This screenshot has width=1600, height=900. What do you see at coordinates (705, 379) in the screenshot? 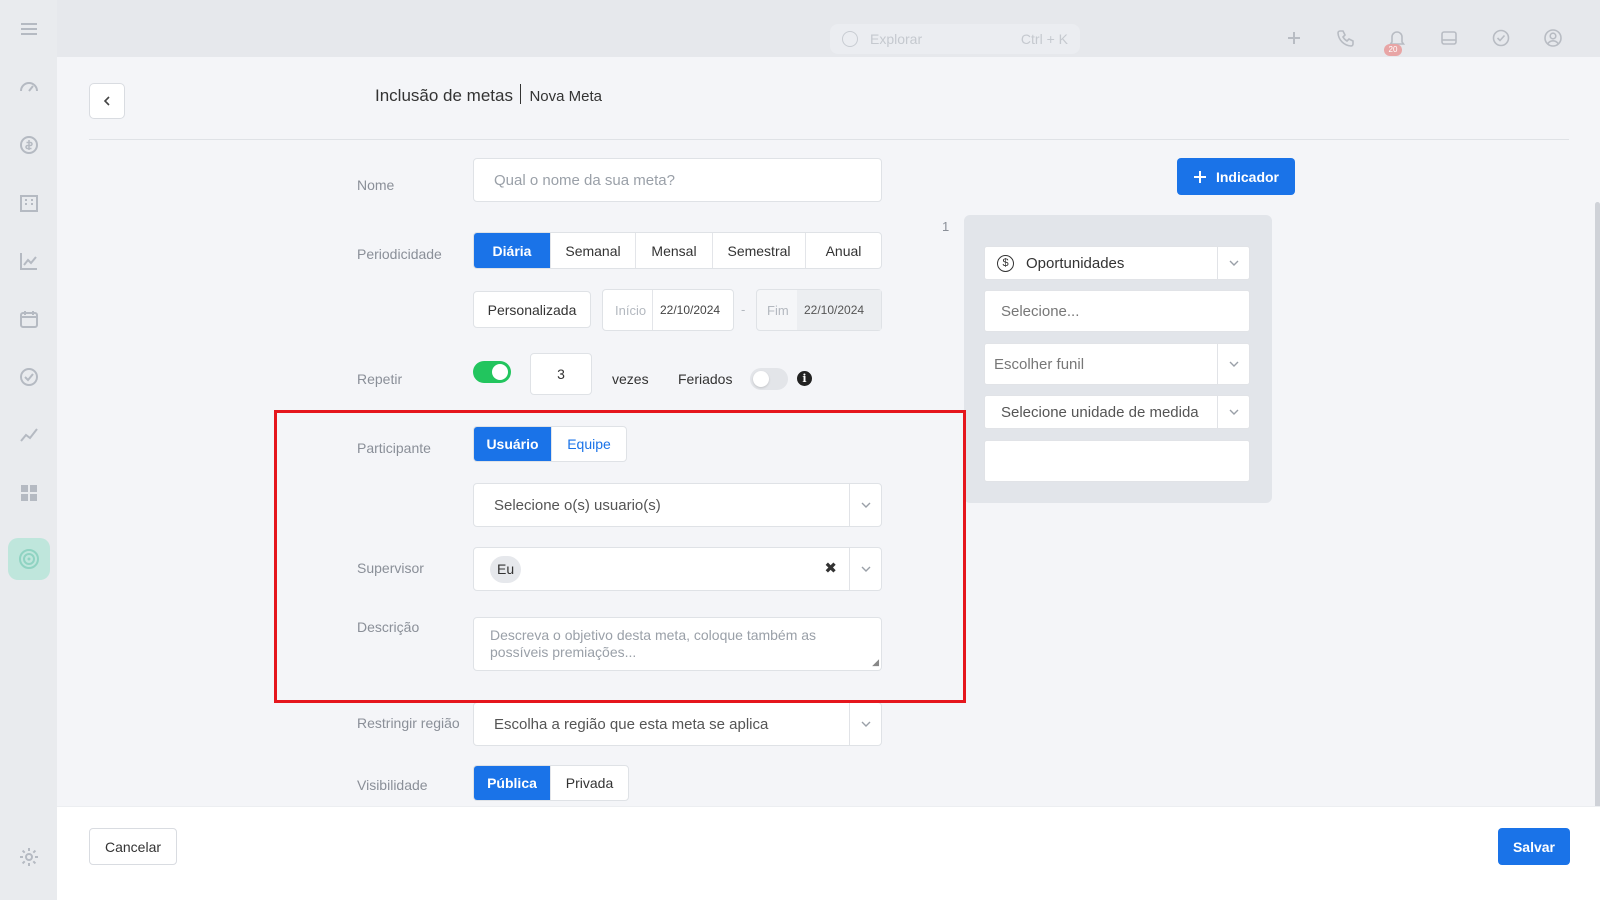
I see `holidays-label: Feriados` at bounding box center [705, 379].